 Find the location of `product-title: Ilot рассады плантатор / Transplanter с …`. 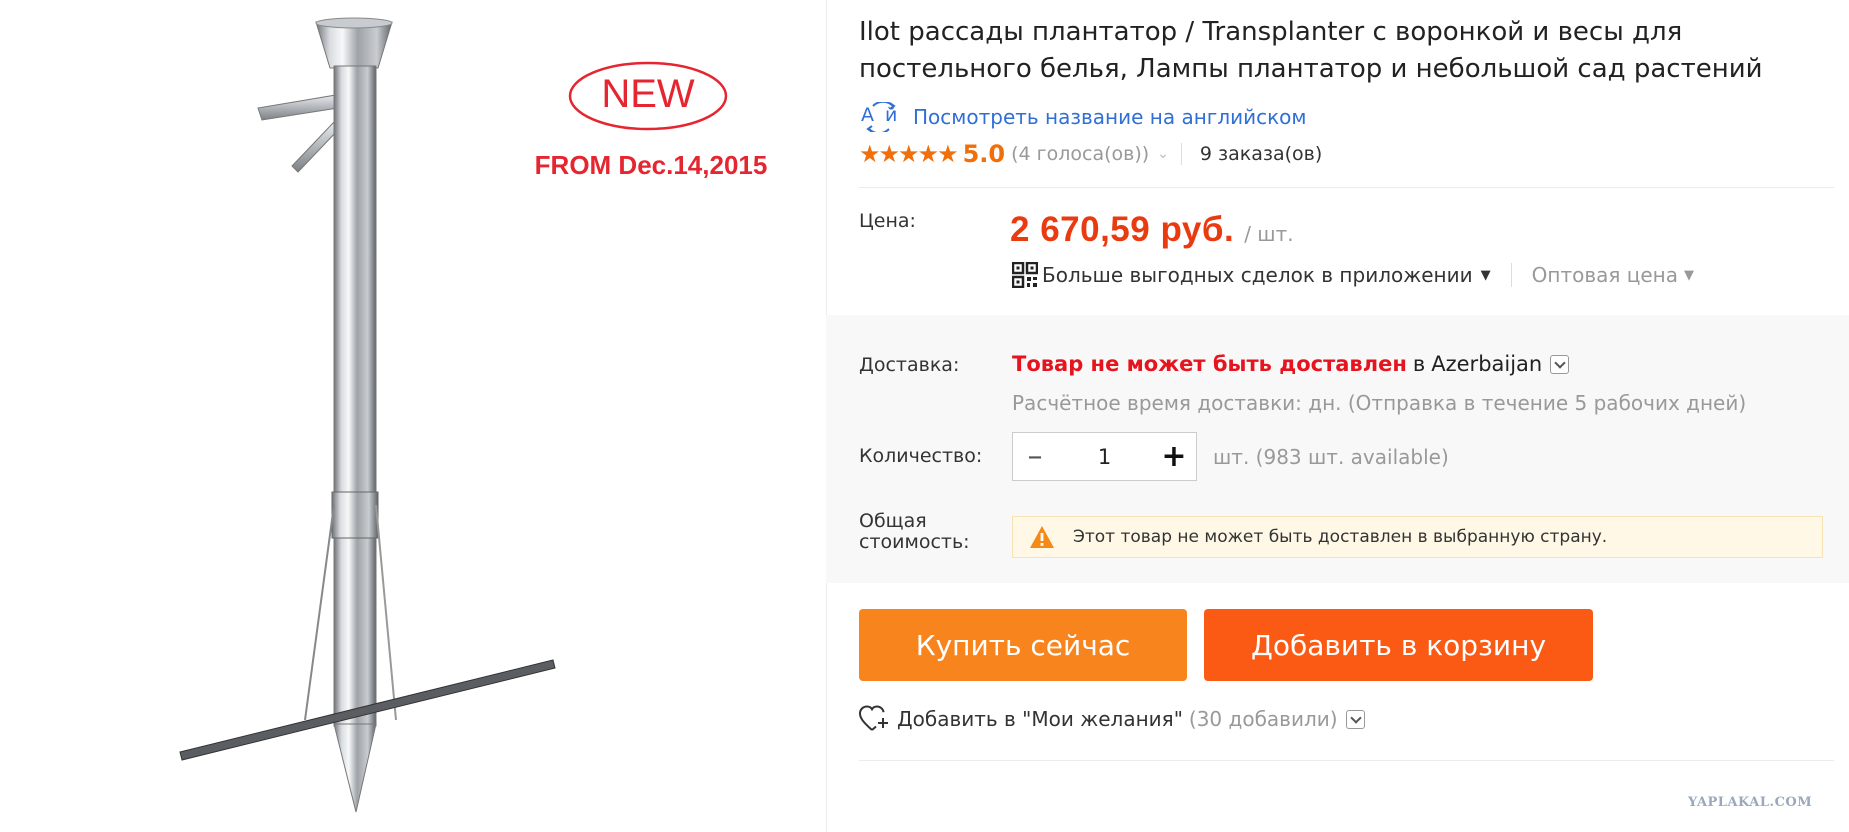

product-title: Ilot рассады плантатор / Transplanter с … is located at coordinates (1311, 50).